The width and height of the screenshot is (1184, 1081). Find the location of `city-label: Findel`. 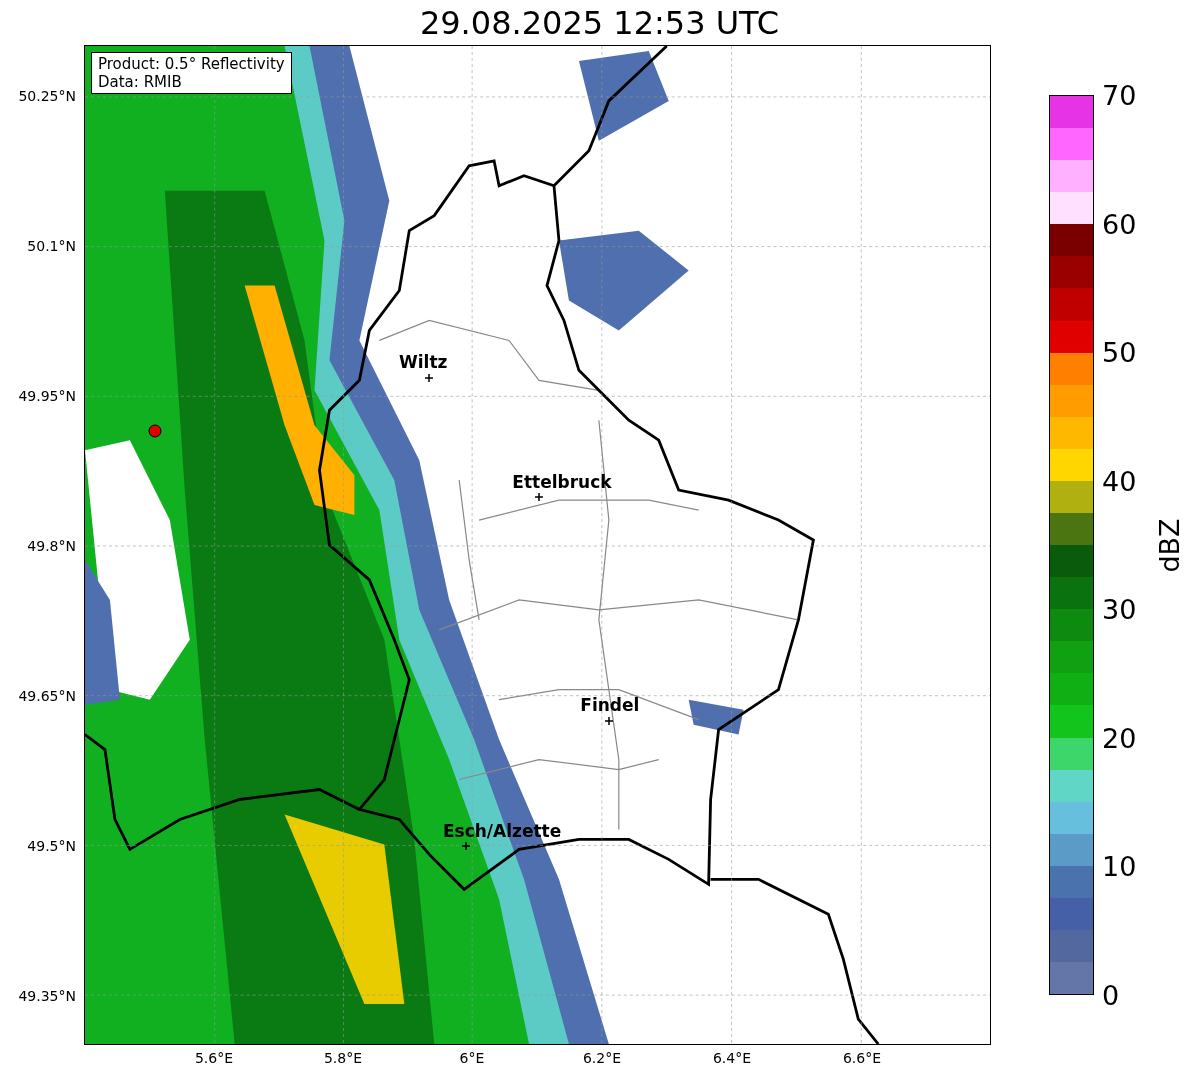

city-label: Findel is located at coordinates (610, 704).